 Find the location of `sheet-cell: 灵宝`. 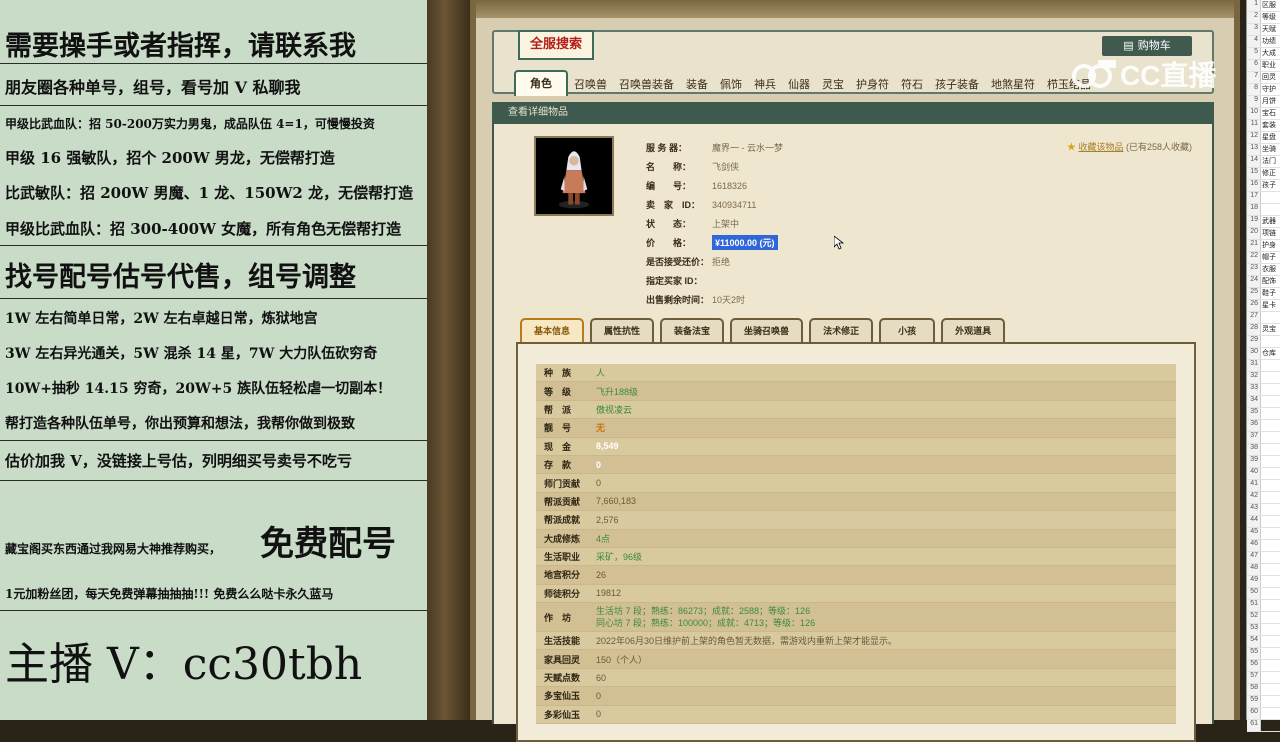

sheet-cell: 灵宝 is located at coordinates (1268, 329).